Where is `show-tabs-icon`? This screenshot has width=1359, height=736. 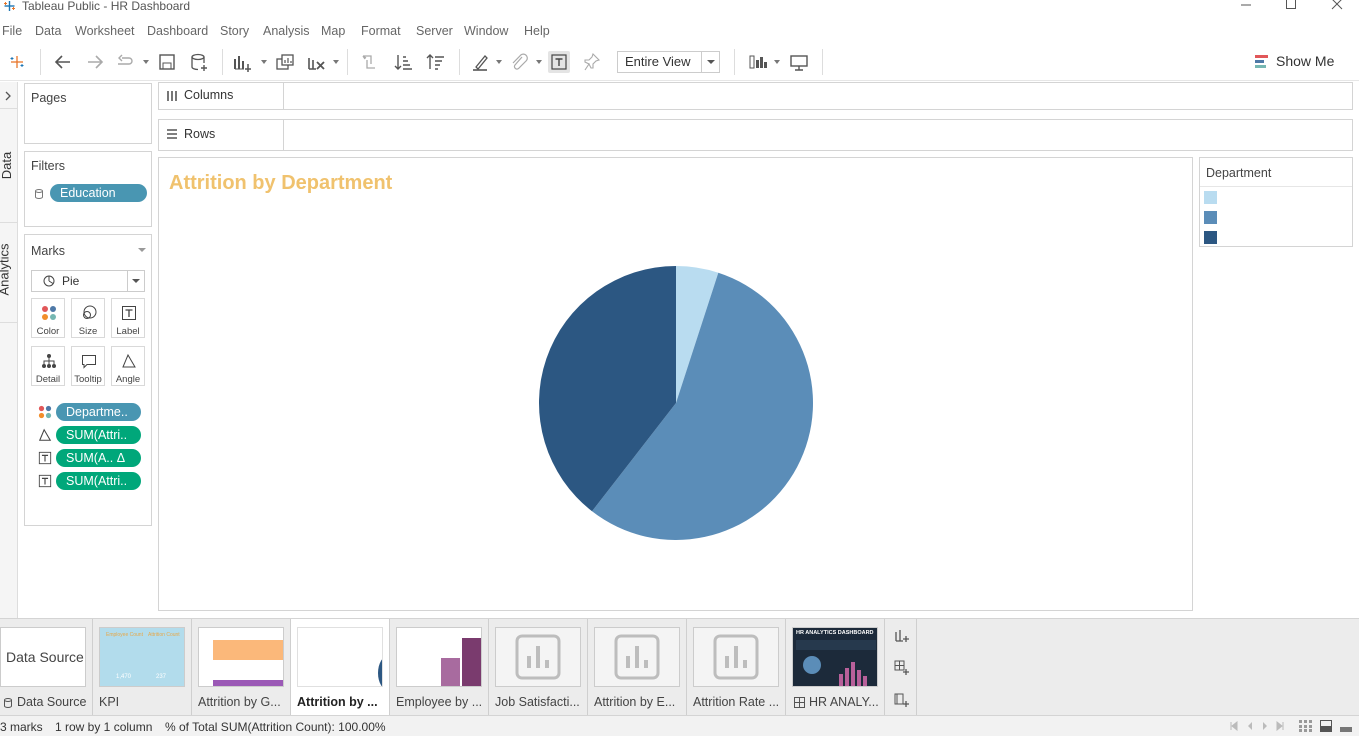 show-tabs-icon is located at coordinates (1326, 726).